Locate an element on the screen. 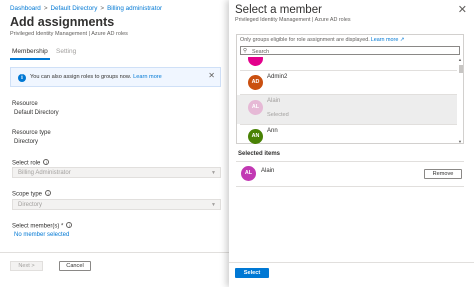  member-row-ann: AN Ann is located at coordinates (347, 134).